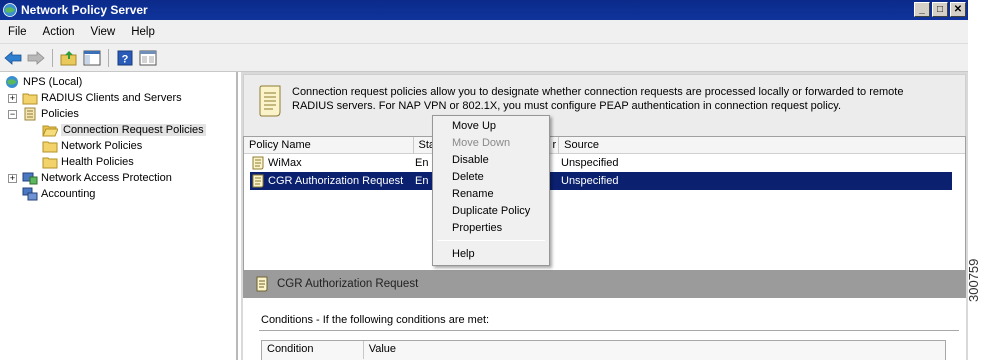 The width and height of the screenshot is (988, 360). What do you see at coordinates (270, 101) in the screenshot?
I see `policy-document-icon` at bounding box center [270, 101].